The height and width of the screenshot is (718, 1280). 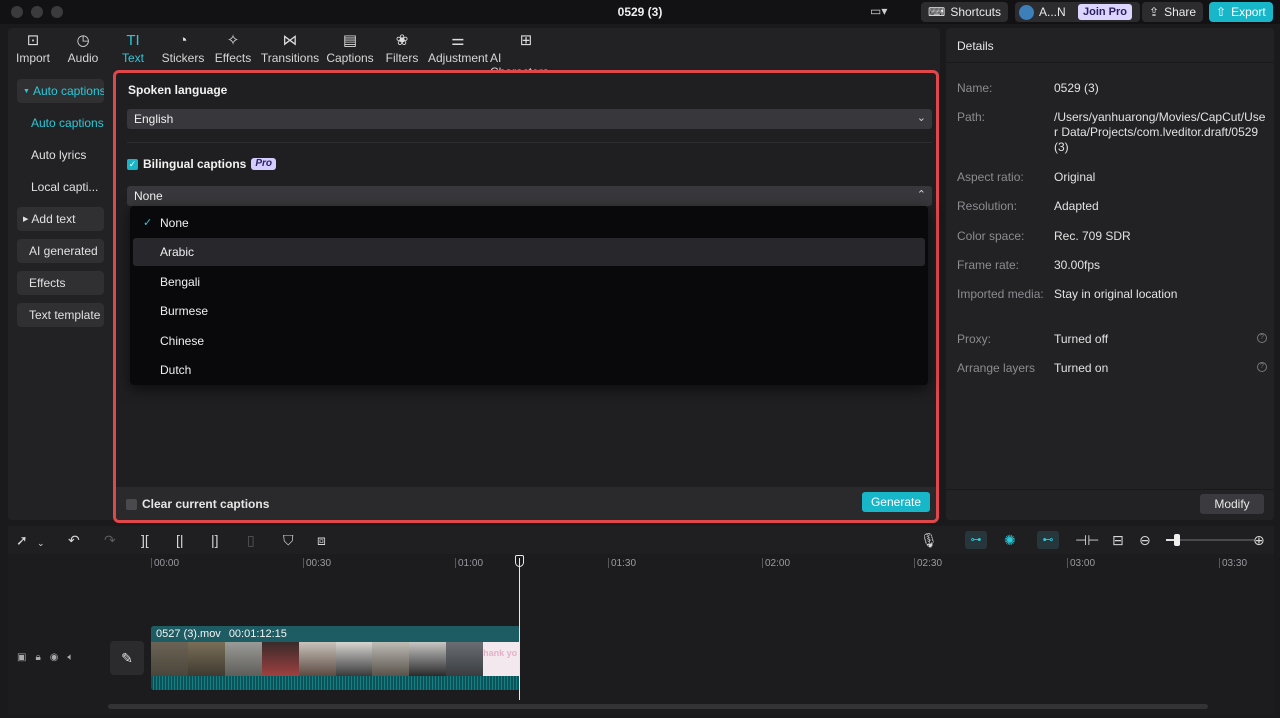 What do you see at coordinates (1232, 504) in the screenshot?
I see `modify-button: Modify` at bounding box center [1232, 504].